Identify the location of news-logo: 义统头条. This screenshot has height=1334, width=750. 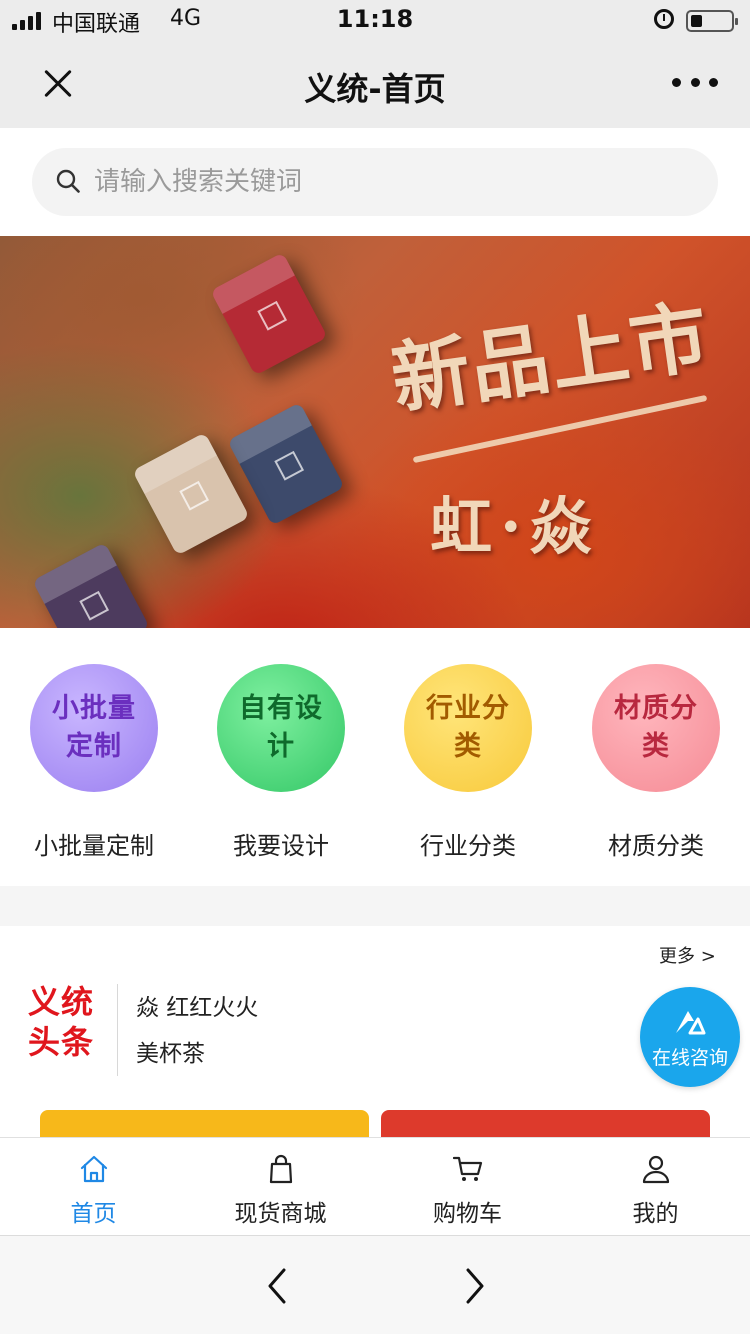
(61, 1022).